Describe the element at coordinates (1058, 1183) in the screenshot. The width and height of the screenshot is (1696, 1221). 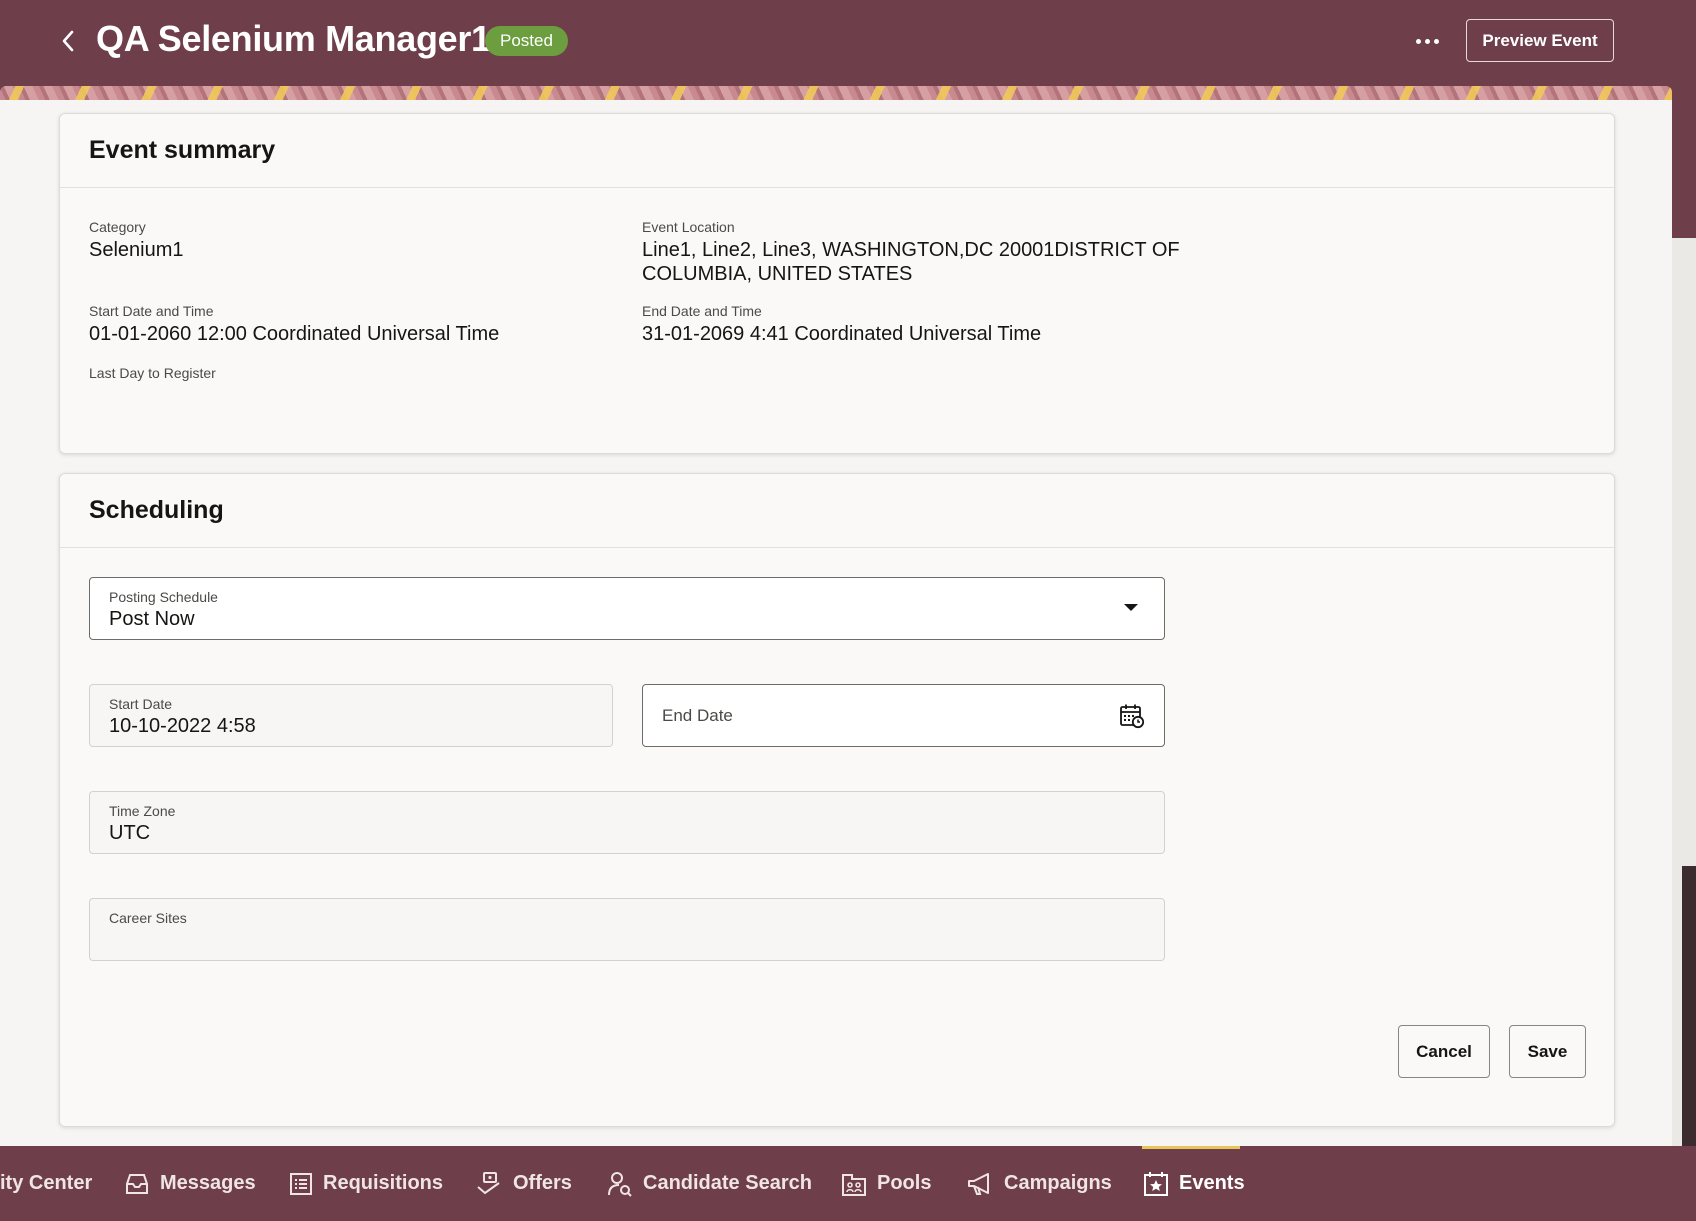
I see `nav-label: Campaigns` at that location.